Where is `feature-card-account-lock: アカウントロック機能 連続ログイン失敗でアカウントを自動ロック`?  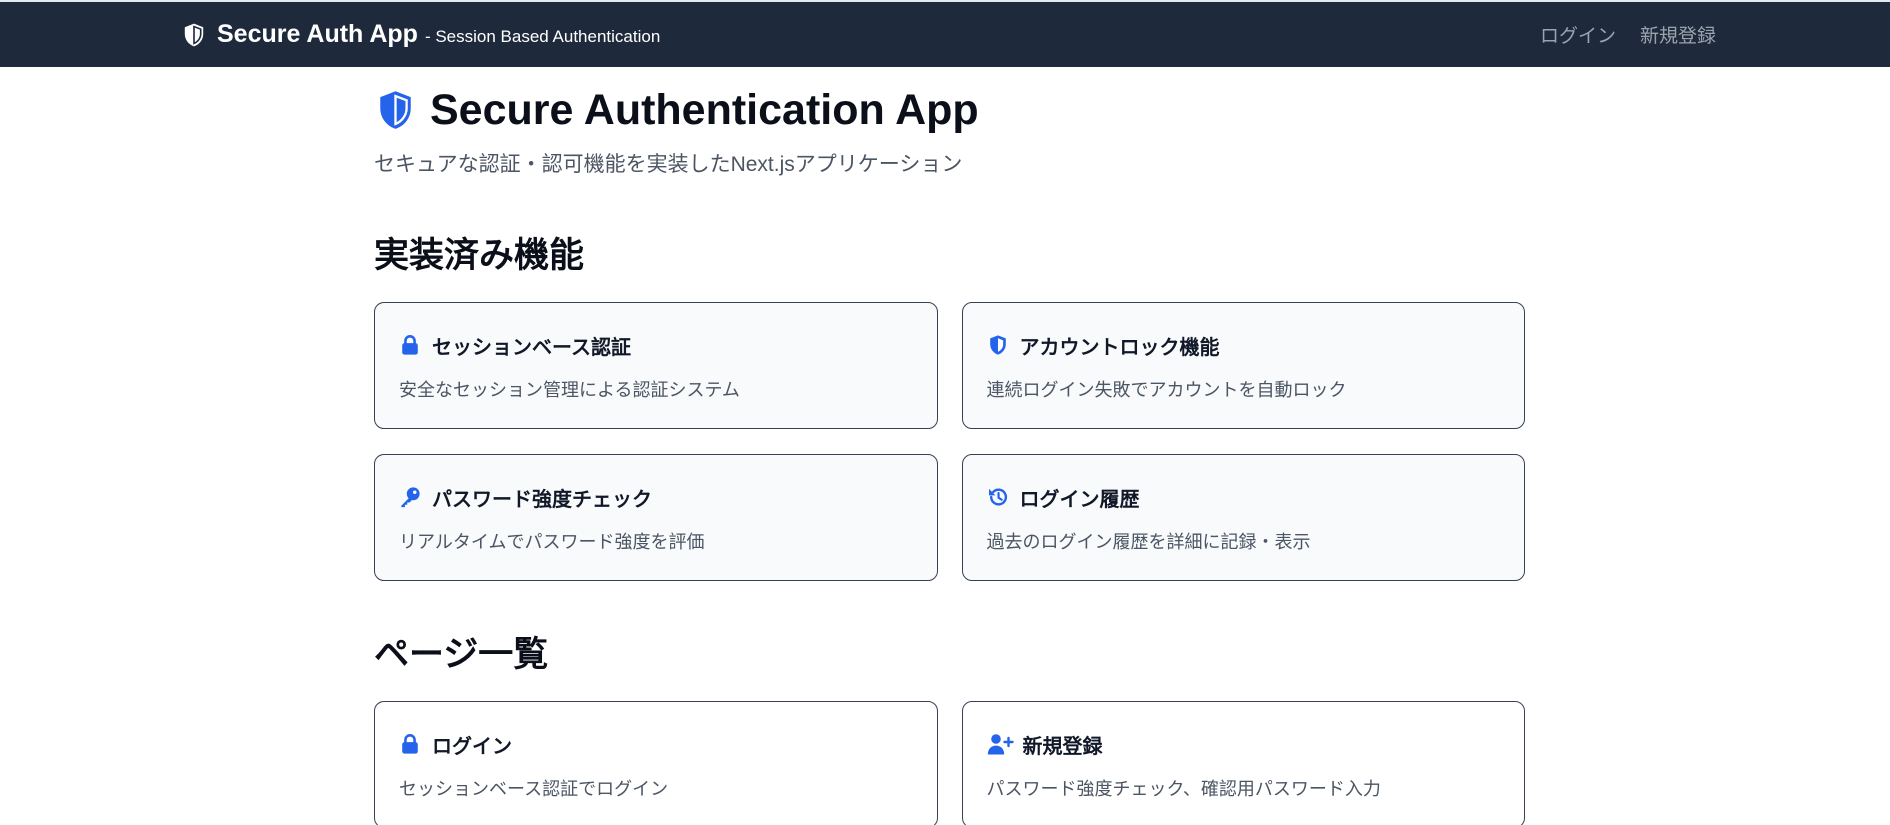
feature-card-account-lock: アカウントロック機能 連続ログイン失敗でアカウントを自動ロック is located at coordinates (1243, 365).